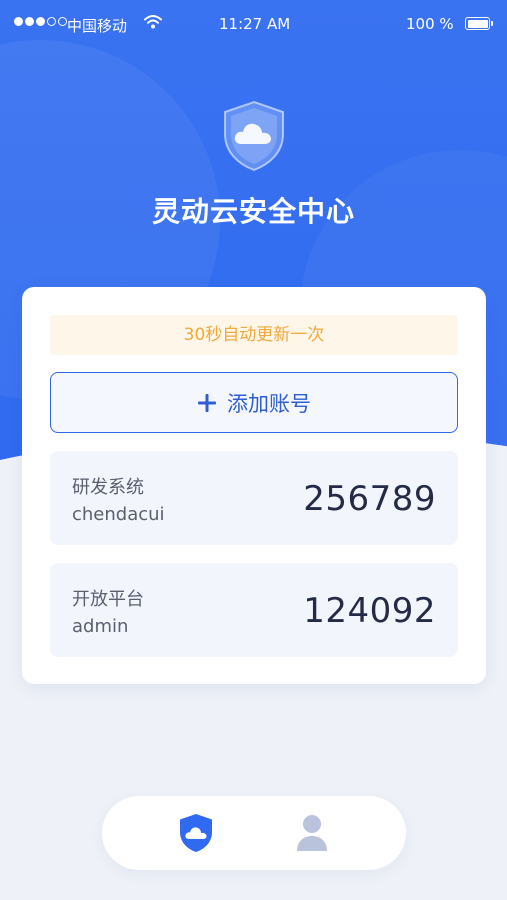 The height and width of the screenshot is (900, 507). What do you see at coordinates (108, 599) in the screenshot?
I see `account-system-name: 开放平台` at bounding box center [108, 599].